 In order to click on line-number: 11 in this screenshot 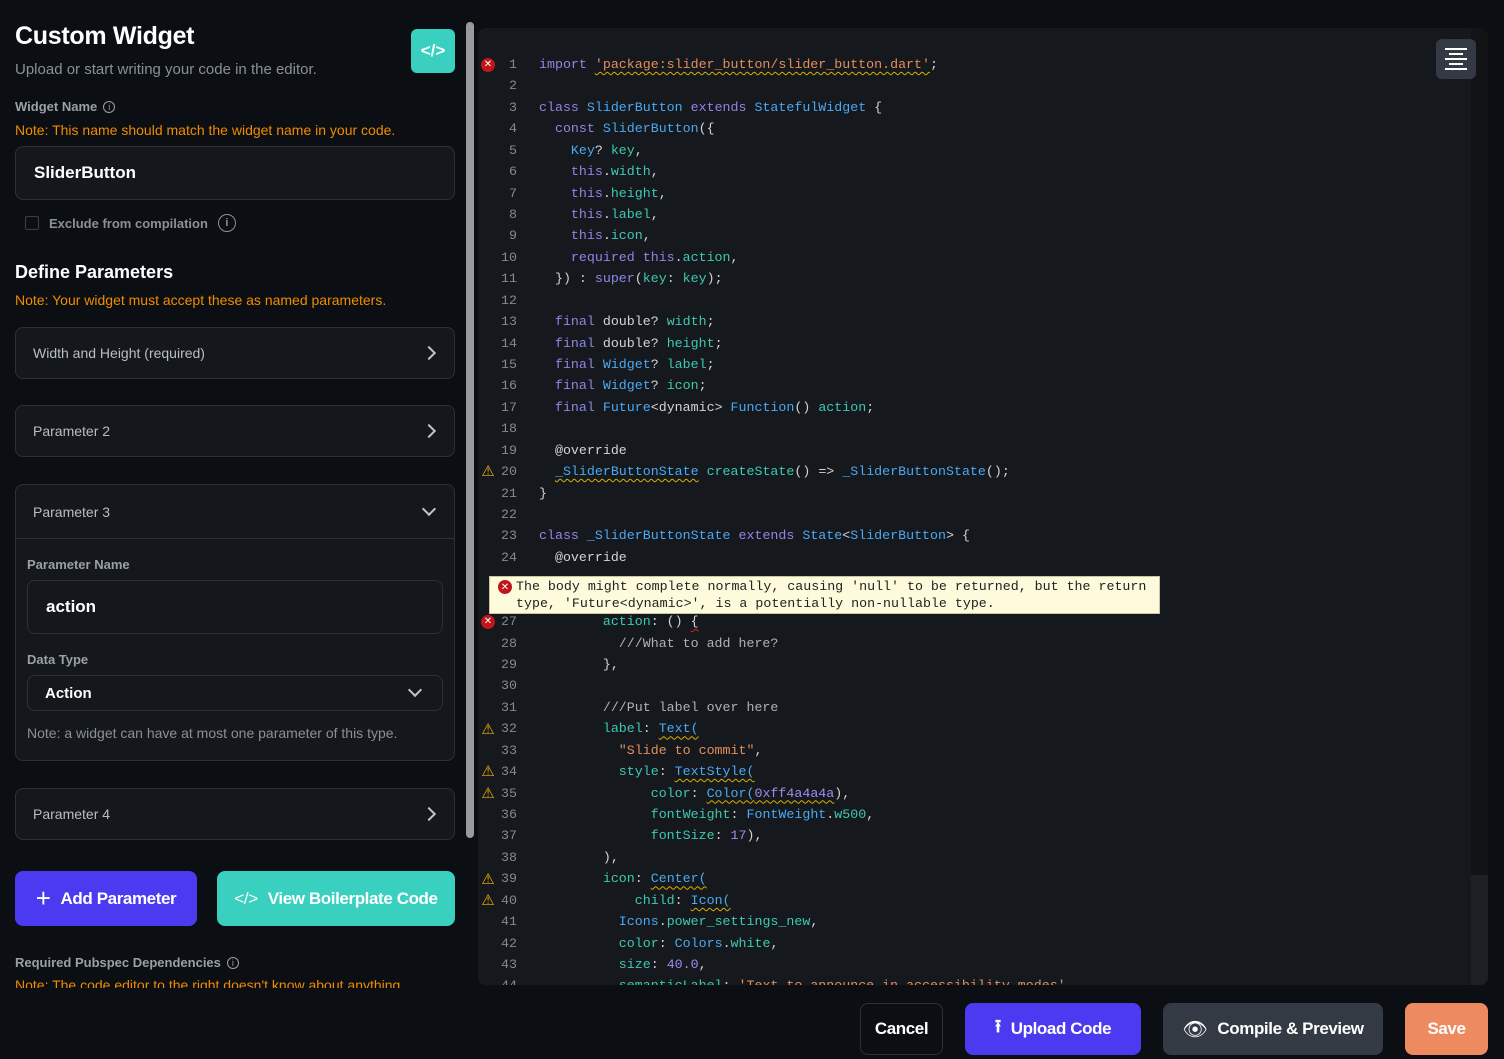, I will do `click(509, 279)`.